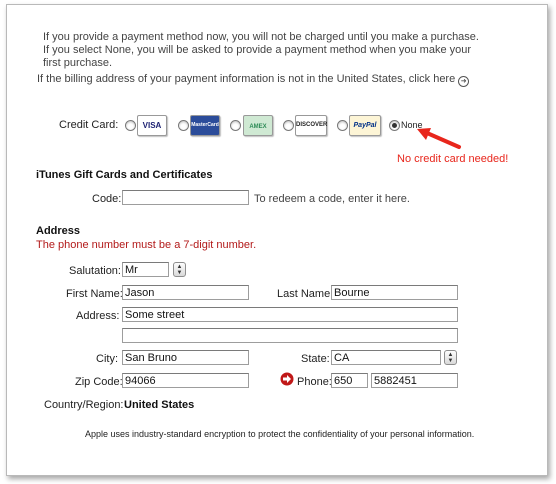  I want to click on amex-icon: AMEX, so click(258, 125).